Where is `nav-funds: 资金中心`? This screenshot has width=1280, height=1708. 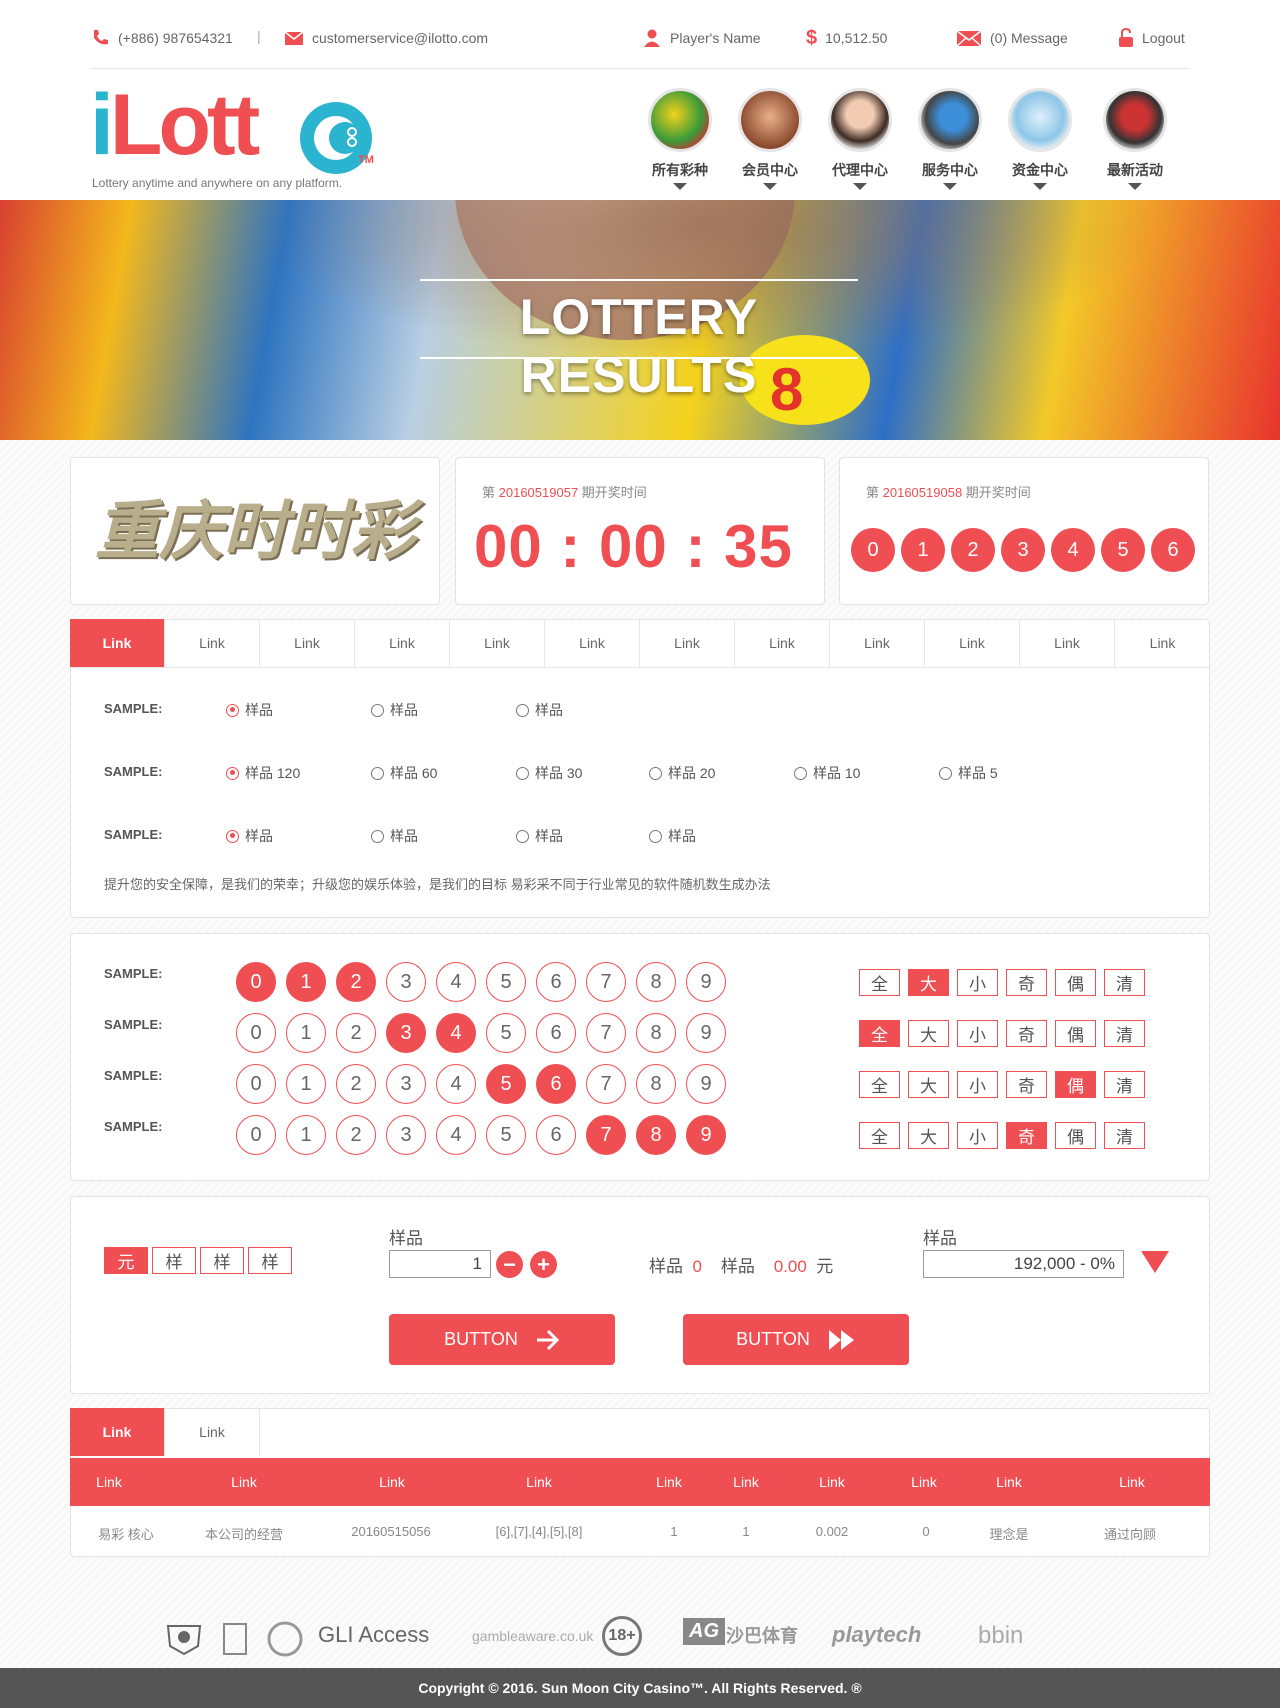
nav-funds: 资金中心 is located at coordinates (1040, 139).